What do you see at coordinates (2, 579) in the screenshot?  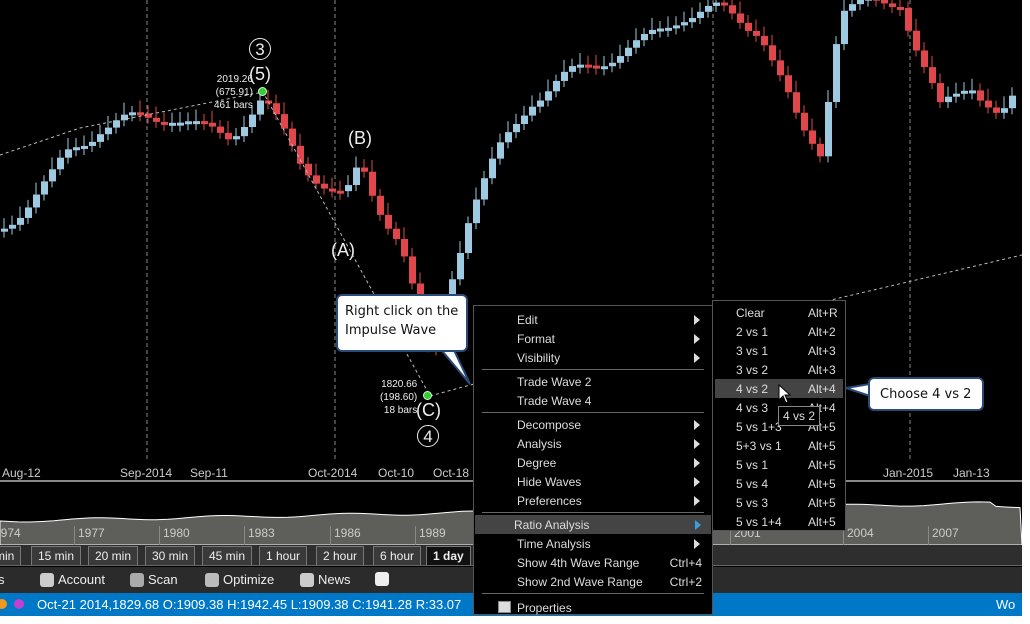 I see `toolbar-rts-button: rts` at bounding box center [2, 579].